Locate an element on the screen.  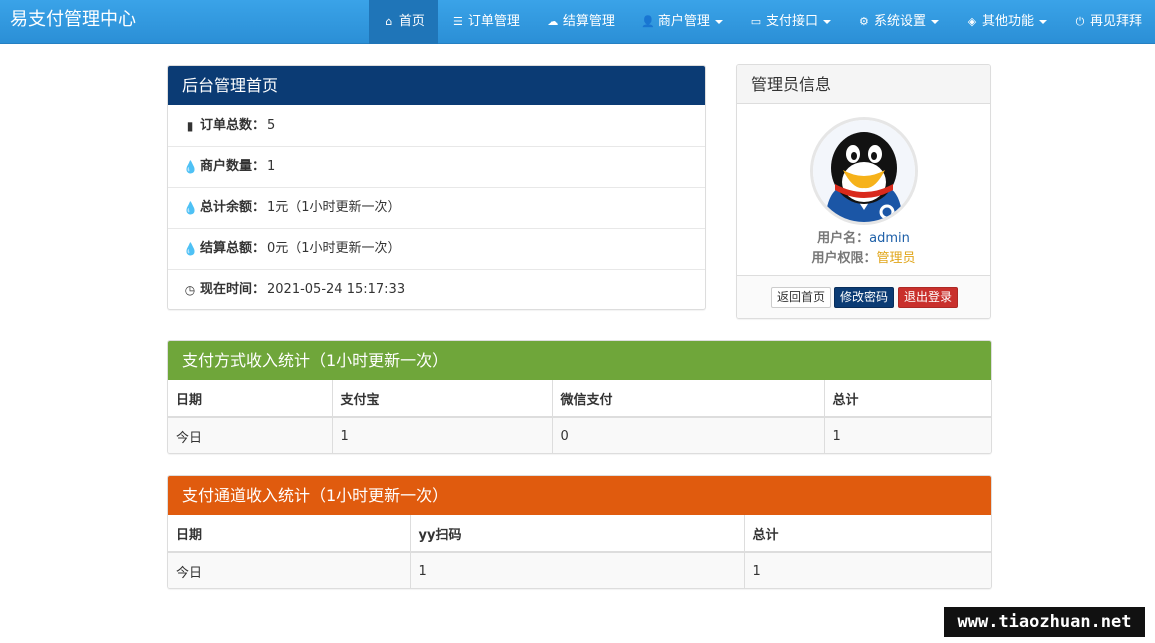
main-nav: ⌂ 首页 ☰ 订单管理 ☁ 结算管理 👤 商户管理 ▭ 支付接口 ⚙ 系统设置 ◈ 其他功能 ⏻ 再见拜拜 is located at coordinates (761, 22).